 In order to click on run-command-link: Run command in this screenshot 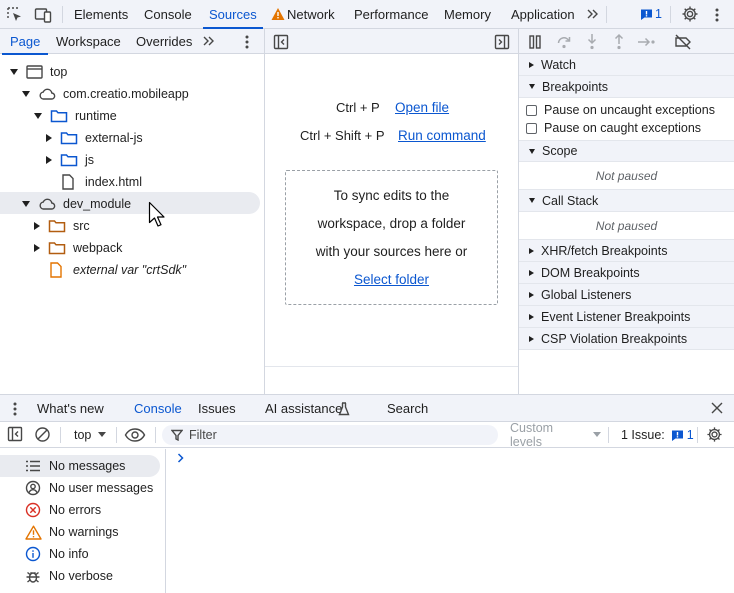, I will do `click(442, 135)`.